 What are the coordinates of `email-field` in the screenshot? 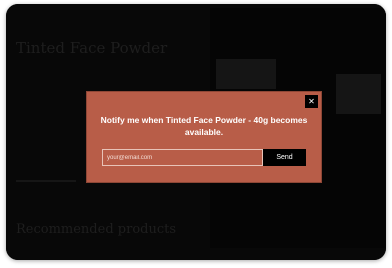 It's located at (182, 157).